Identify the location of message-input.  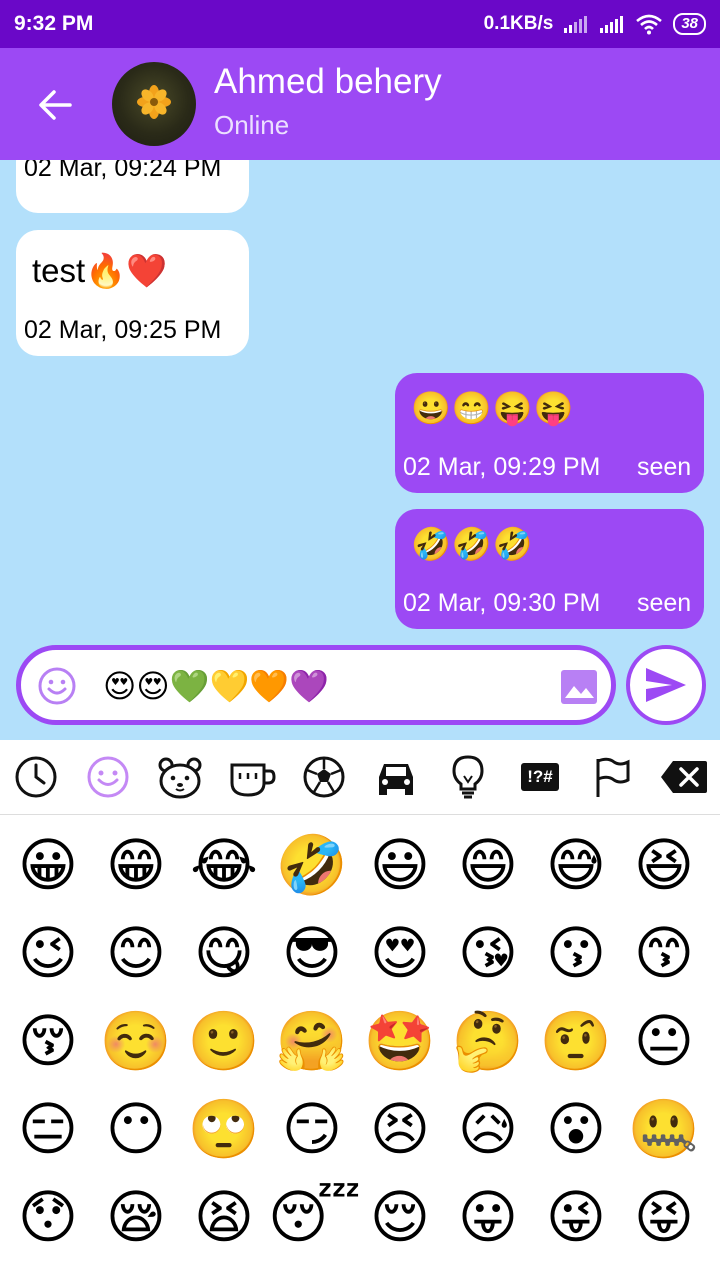
(323, 686).